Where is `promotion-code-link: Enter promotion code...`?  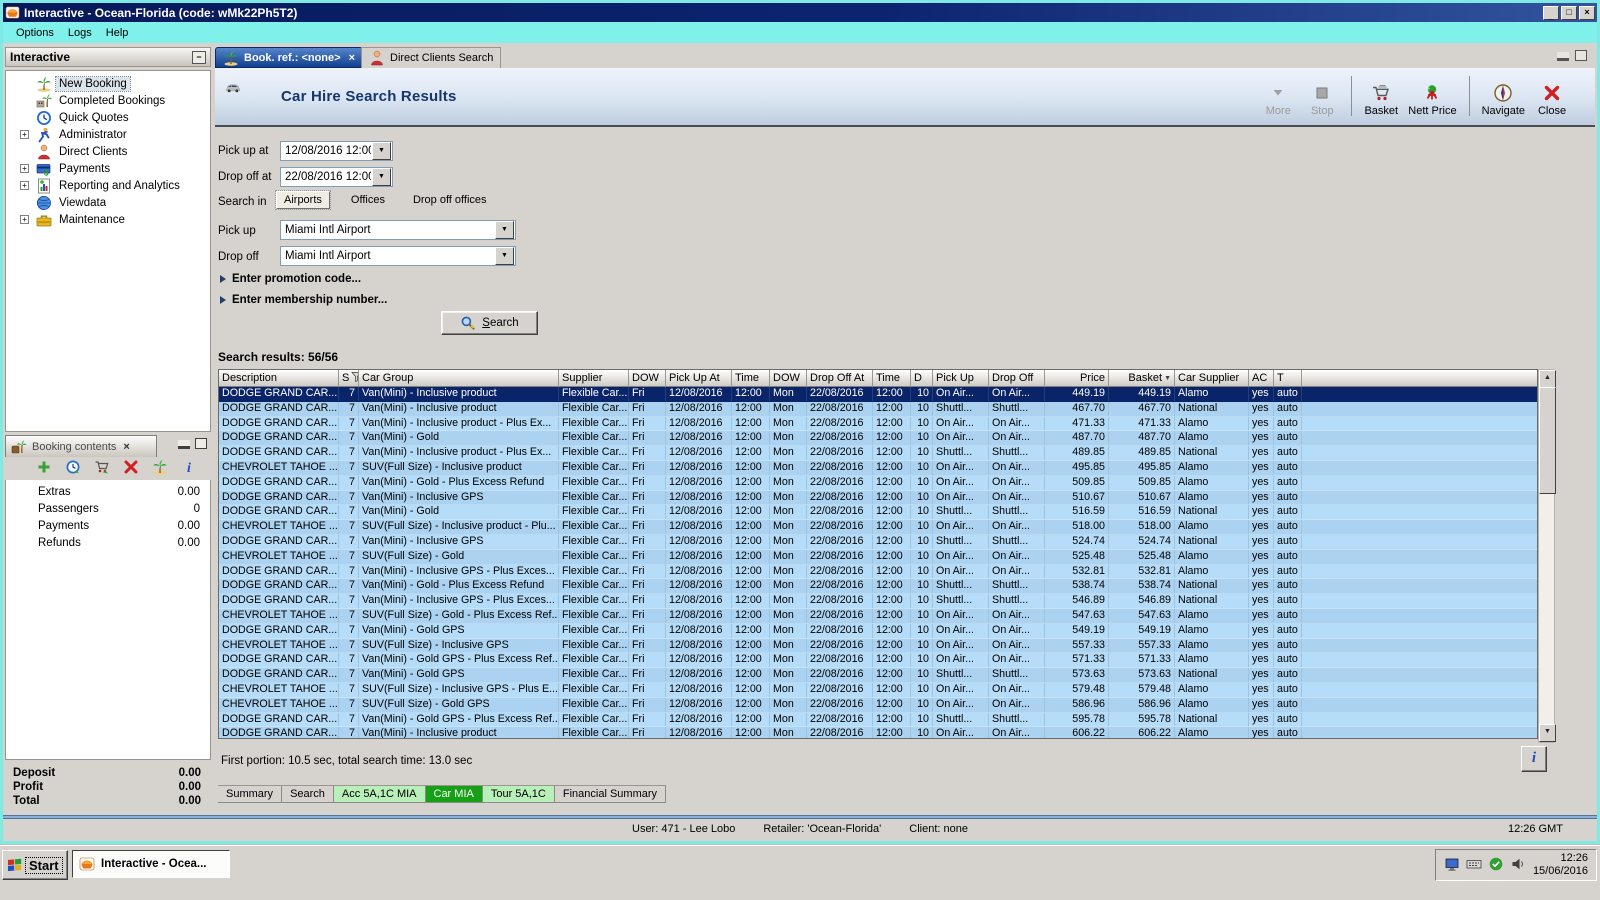 promotion-code-link: Enter promotion code... is located at coordinates (290, 279).